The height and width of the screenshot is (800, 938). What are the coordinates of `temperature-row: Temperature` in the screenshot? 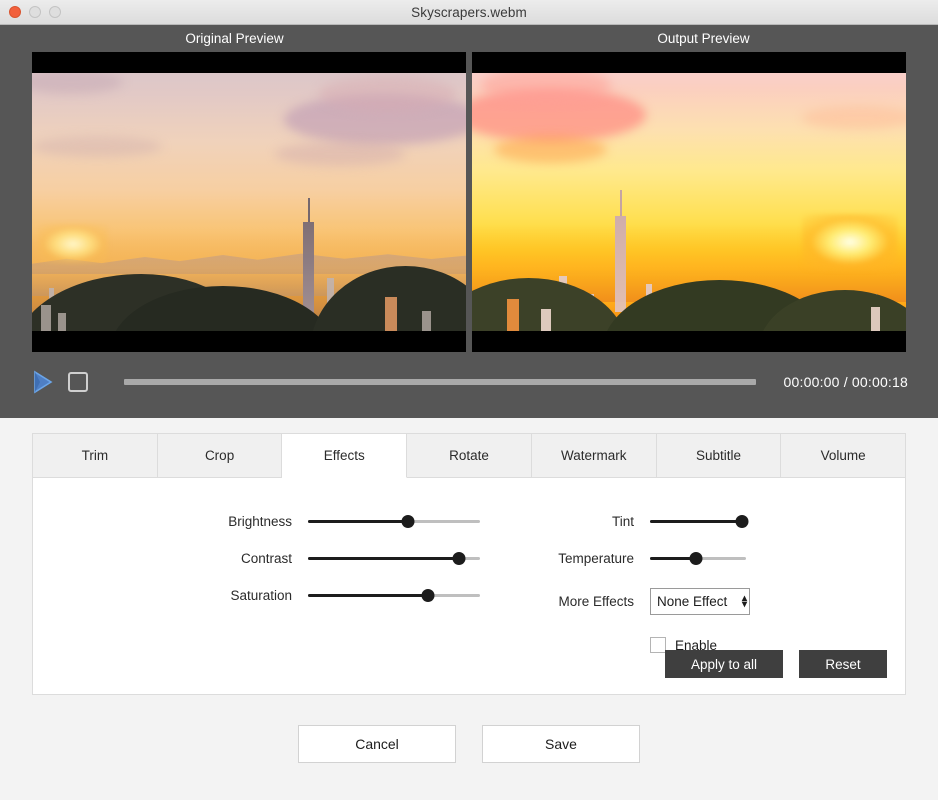 It's located at (692, 558).